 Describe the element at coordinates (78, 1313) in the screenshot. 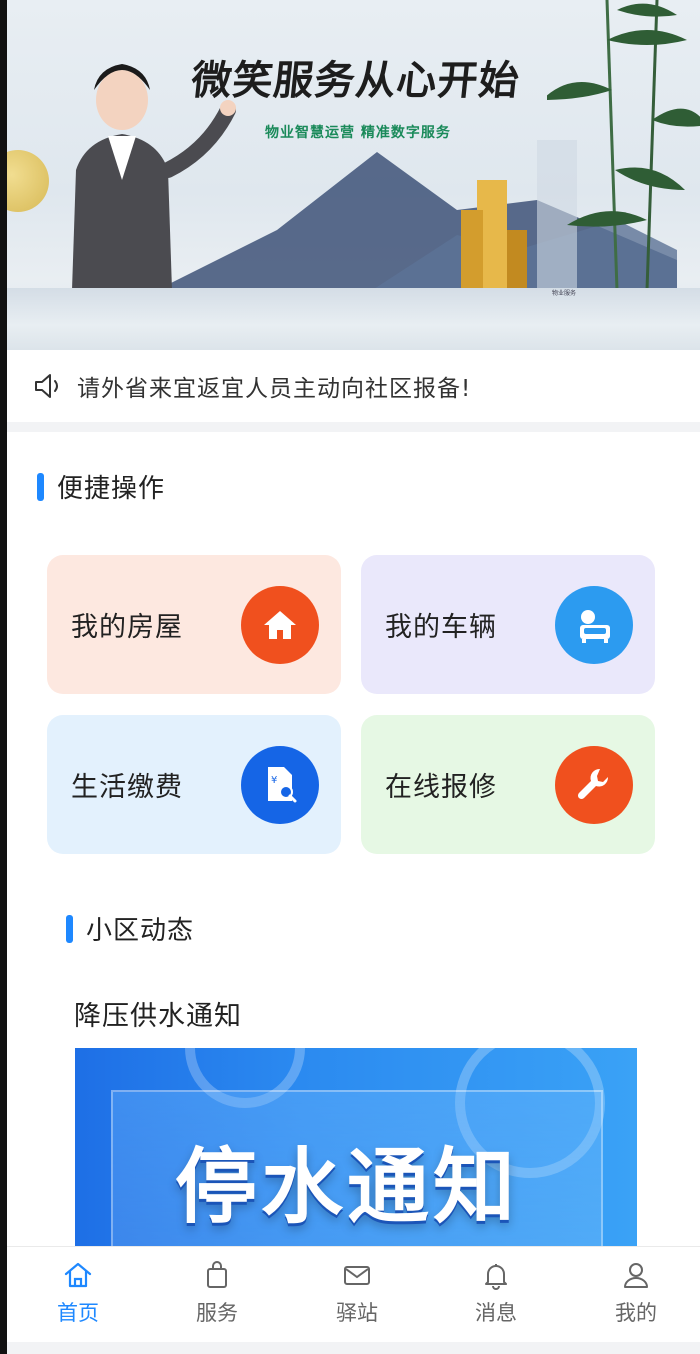

I see `tab-label: 首页` at that location.